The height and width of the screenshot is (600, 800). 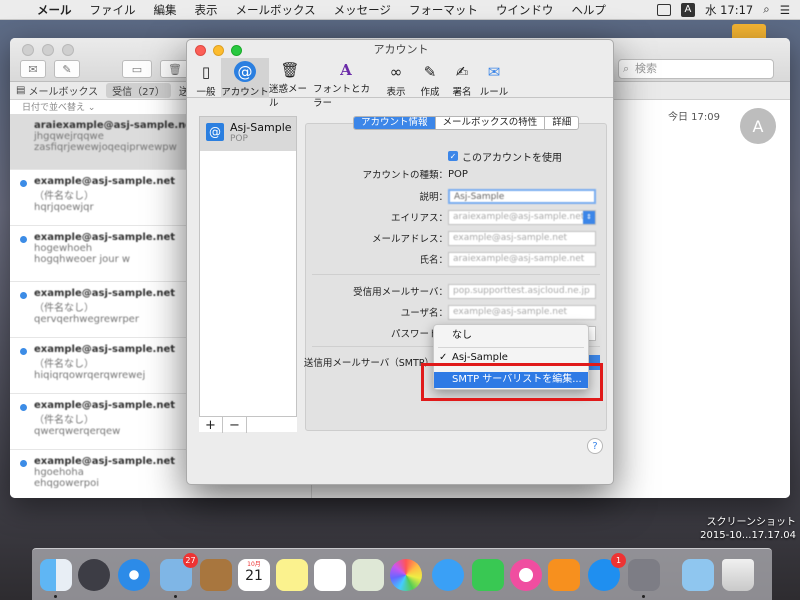 I want to click on calendar-icon: 10月 21, so click(x=254, y=575).